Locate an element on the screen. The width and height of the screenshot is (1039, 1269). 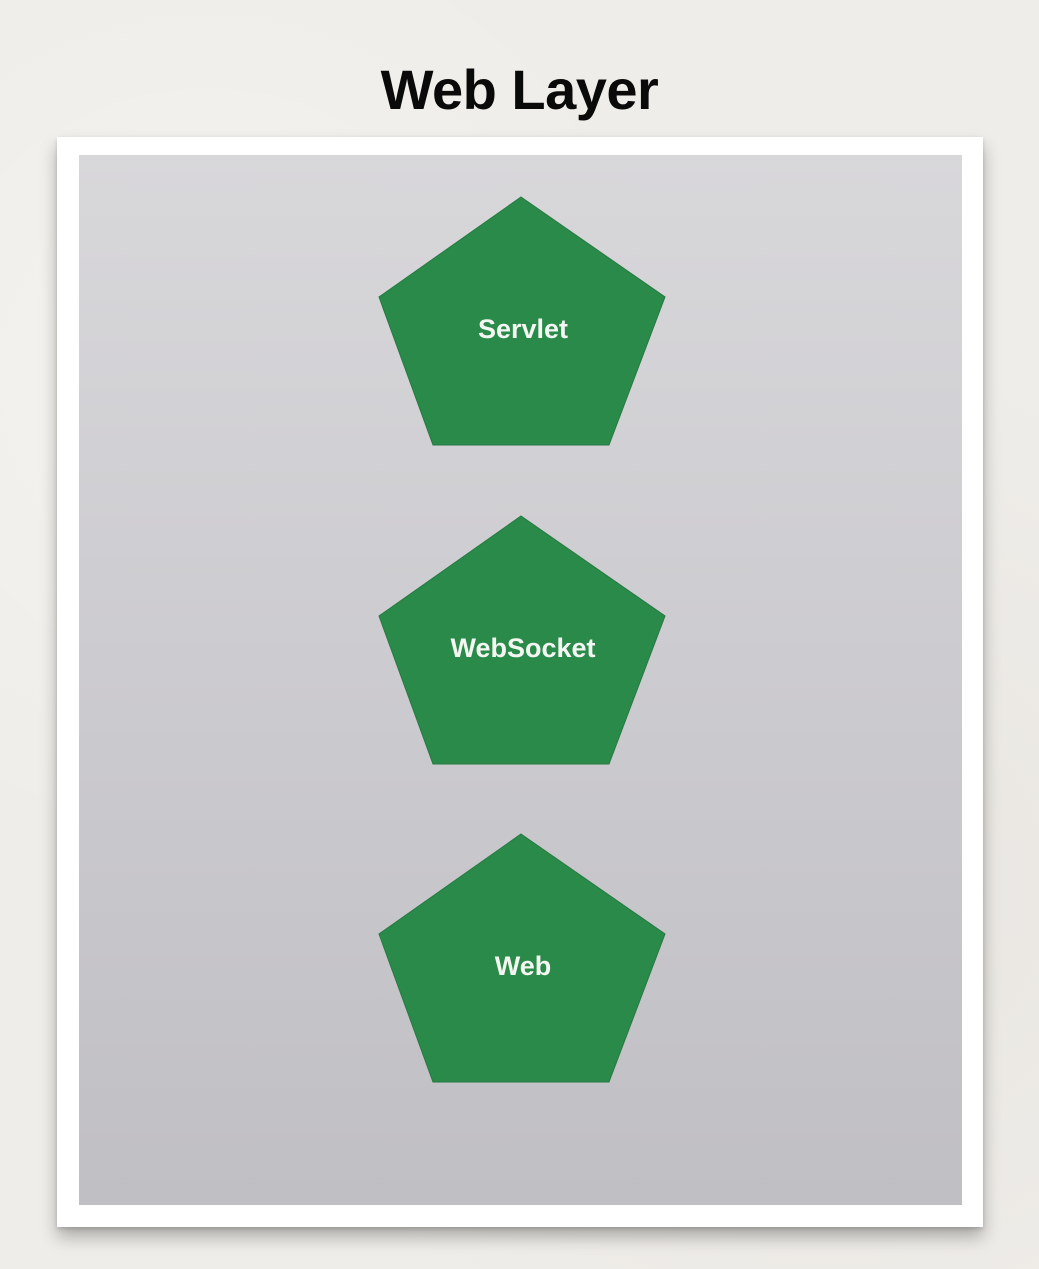
page-title: Web Layer is located at coordinates (519, 89).